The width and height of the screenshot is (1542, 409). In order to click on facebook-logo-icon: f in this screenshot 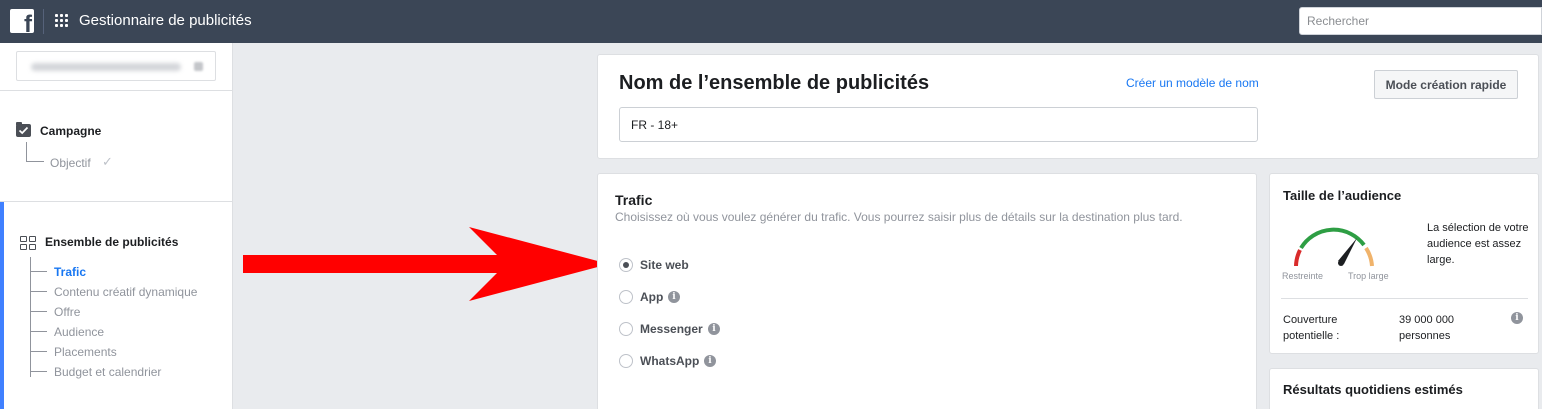, I will do `click(22, 21)`.